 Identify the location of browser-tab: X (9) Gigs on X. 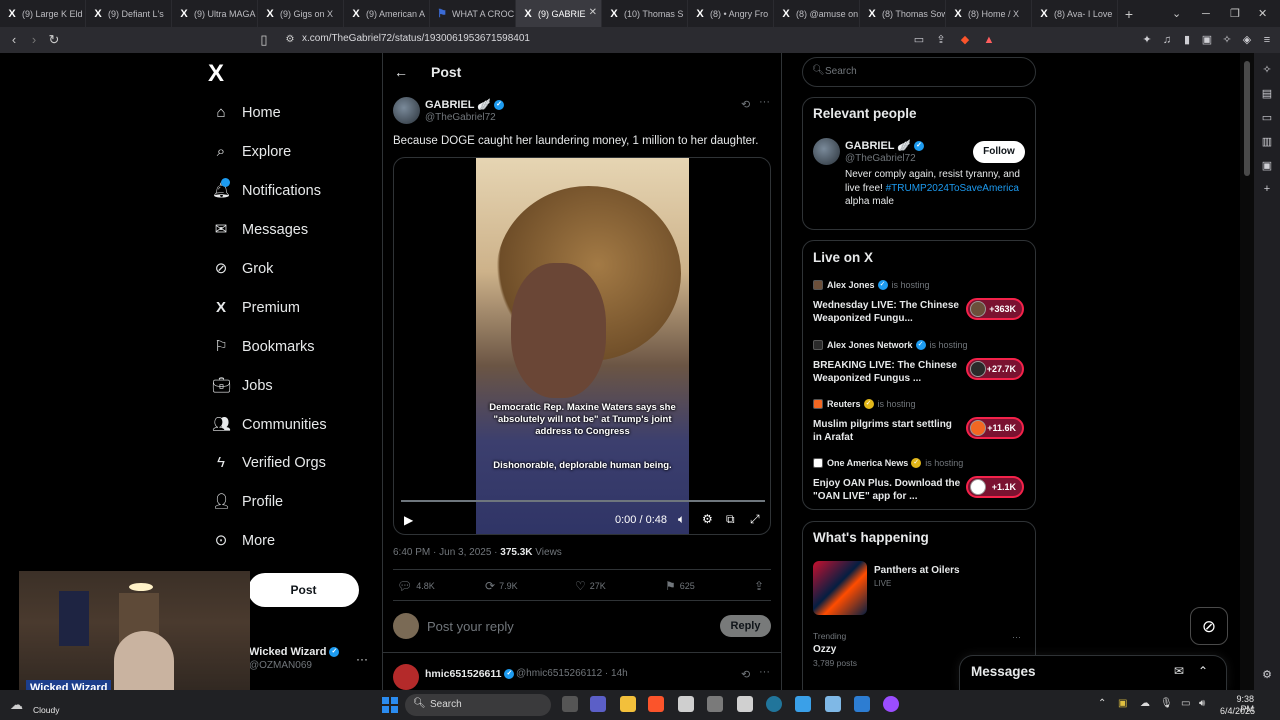
(301, 13).